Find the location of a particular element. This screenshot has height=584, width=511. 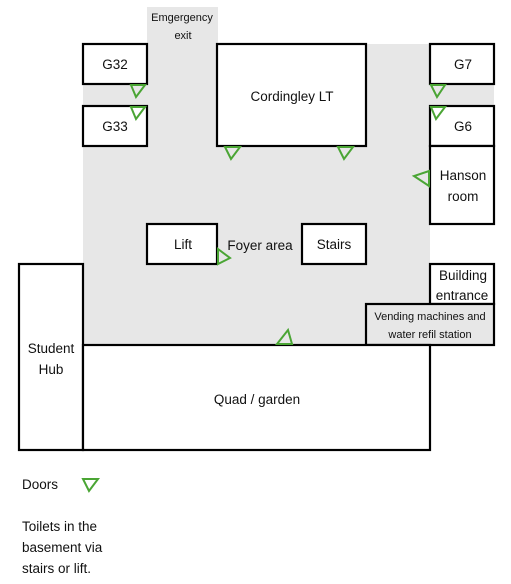

stairs: Stairs is located at coordinates (334, 244).